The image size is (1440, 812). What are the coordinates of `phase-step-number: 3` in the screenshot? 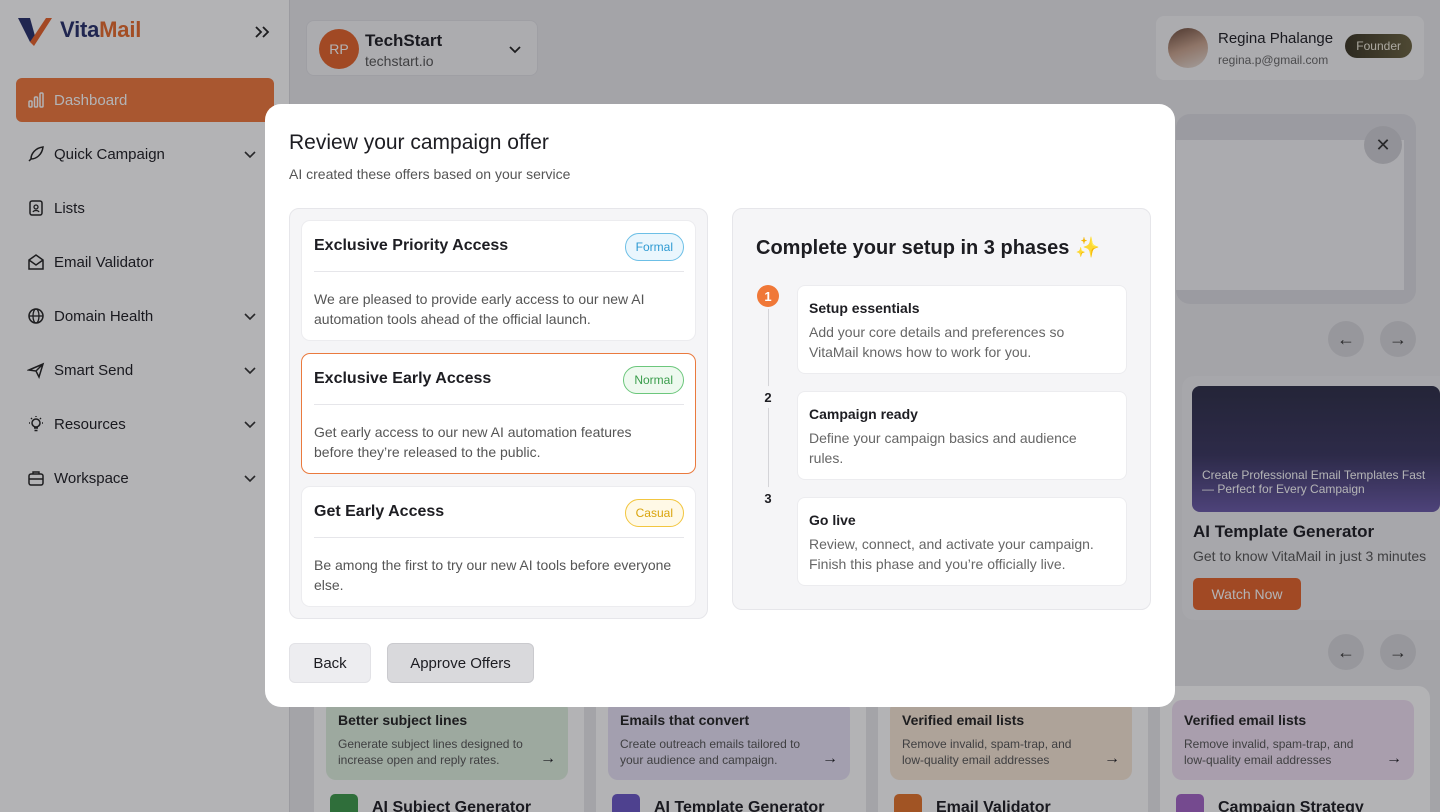 It's located at (768, 498).